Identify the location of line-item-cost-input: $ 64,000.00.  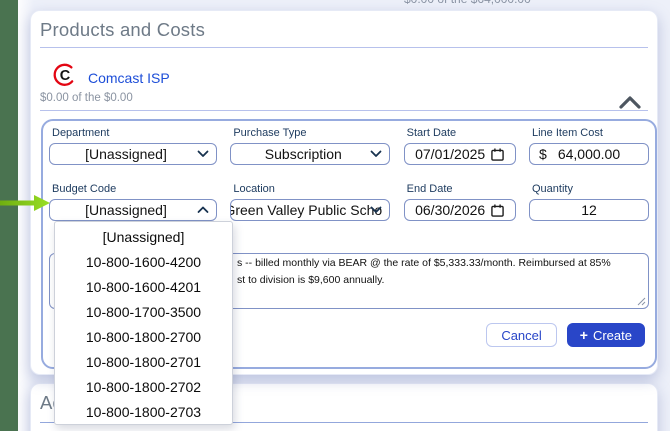
(588, 154).